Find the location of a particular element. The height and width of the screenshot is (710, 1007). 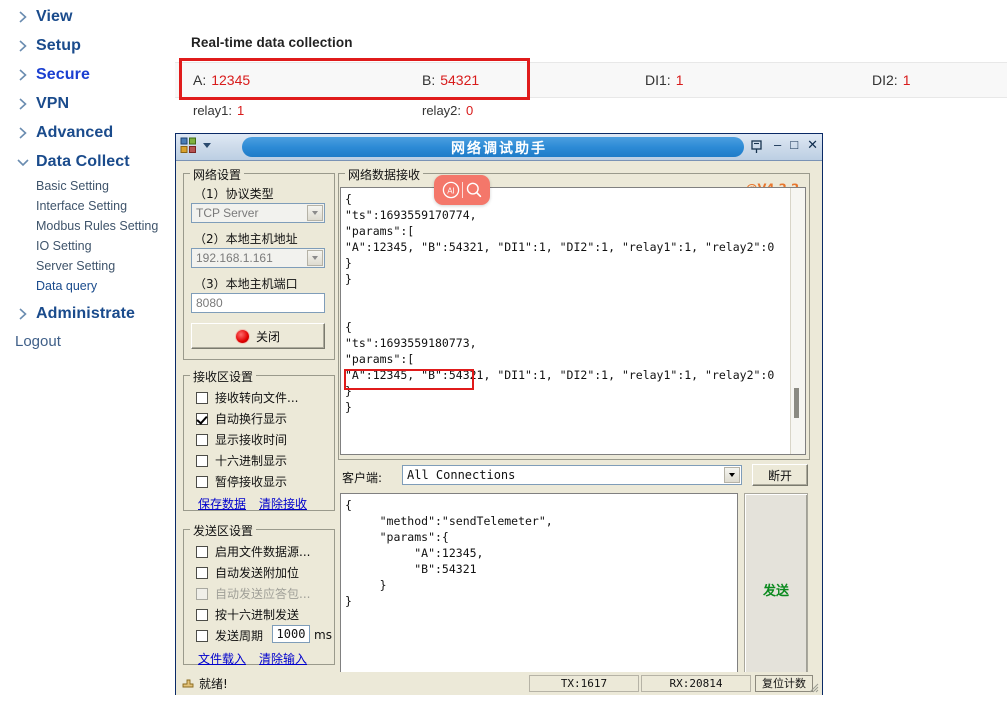

checkbox-hex-display: 十六进制显示 is located at coordinates (241, 460).